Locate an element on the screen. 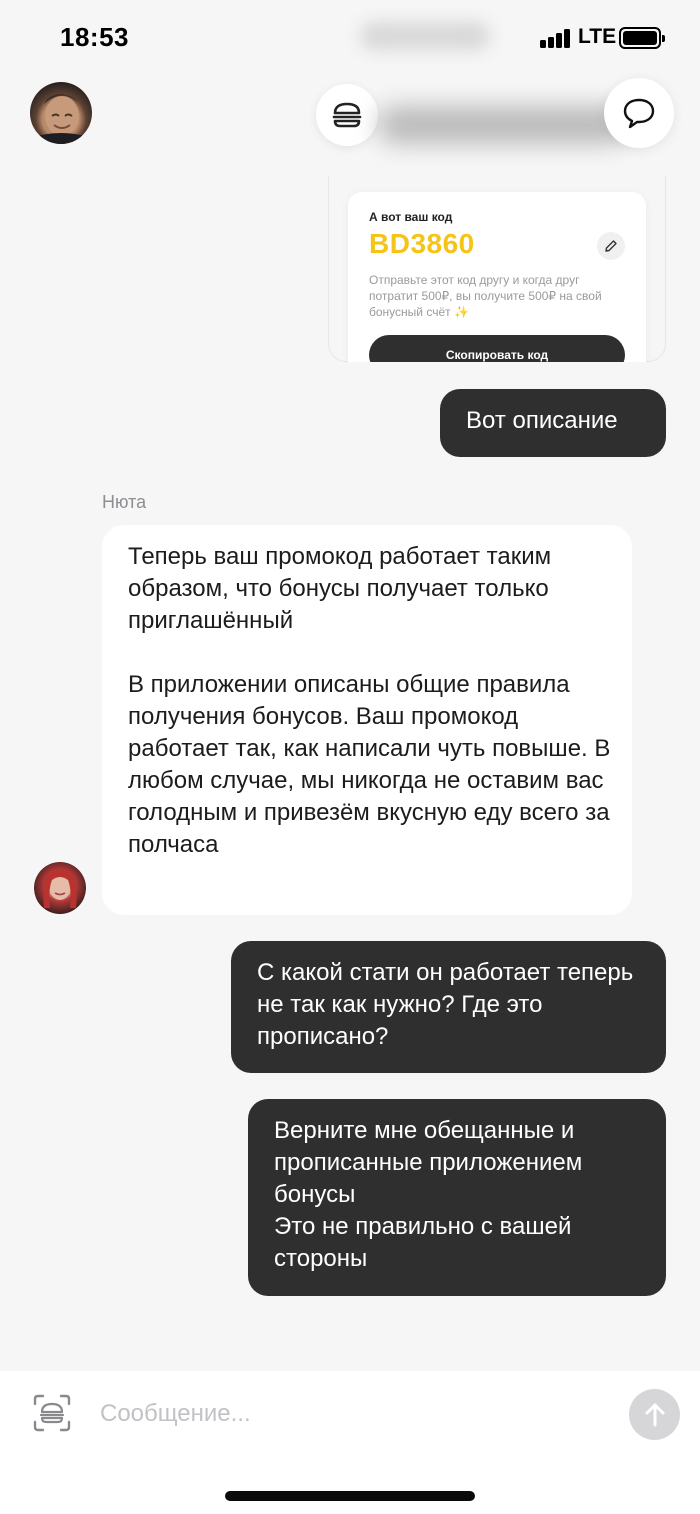 This screenshot has height=1514, width=700. chat-header is located at coordinates (350, 127).